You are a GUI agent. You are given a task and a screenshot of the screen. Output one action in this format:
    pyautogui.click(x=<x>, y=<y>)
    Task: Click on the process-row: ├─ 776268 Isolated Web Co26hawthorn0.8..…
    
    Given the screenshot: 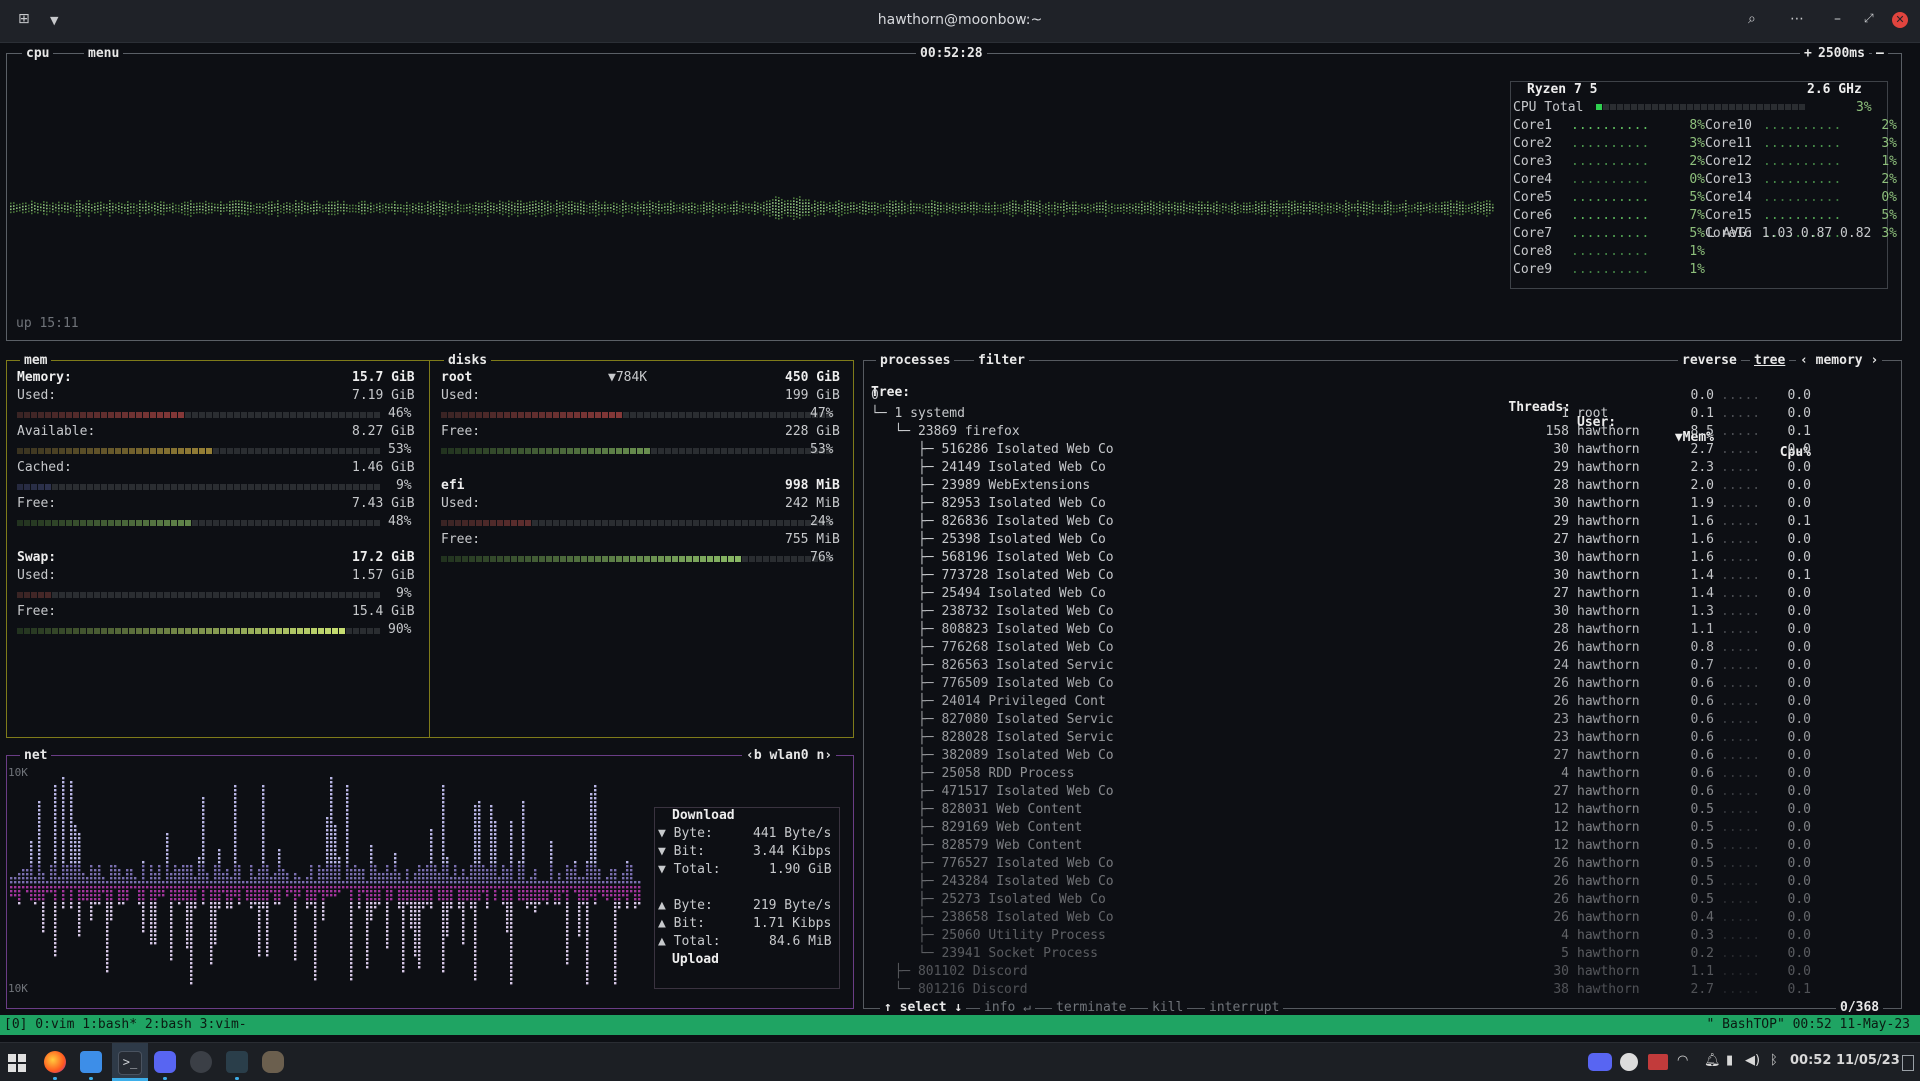 What is the action you would take?
    pyautogui.click(x=1381, y=649)
    